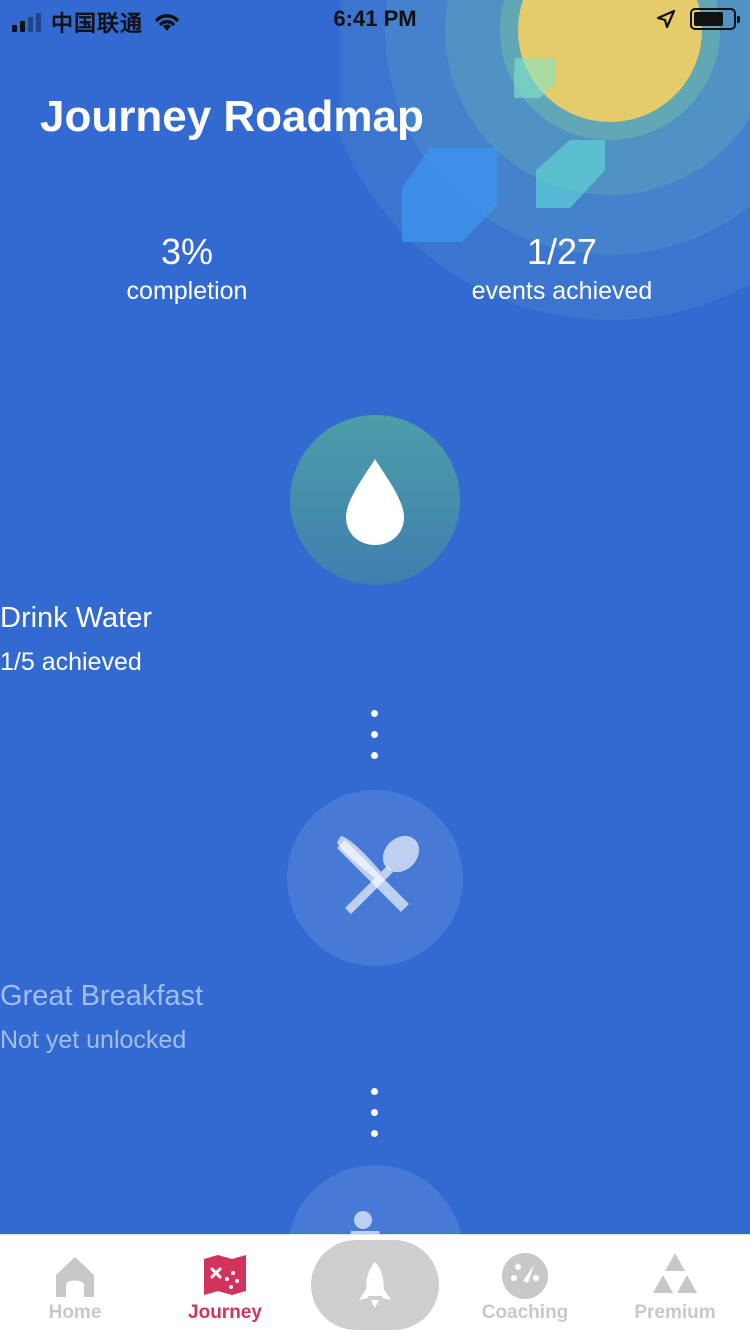 This screenshot has width=750, height=1334. I want to click on water-drop-icon, so click(375, 502).